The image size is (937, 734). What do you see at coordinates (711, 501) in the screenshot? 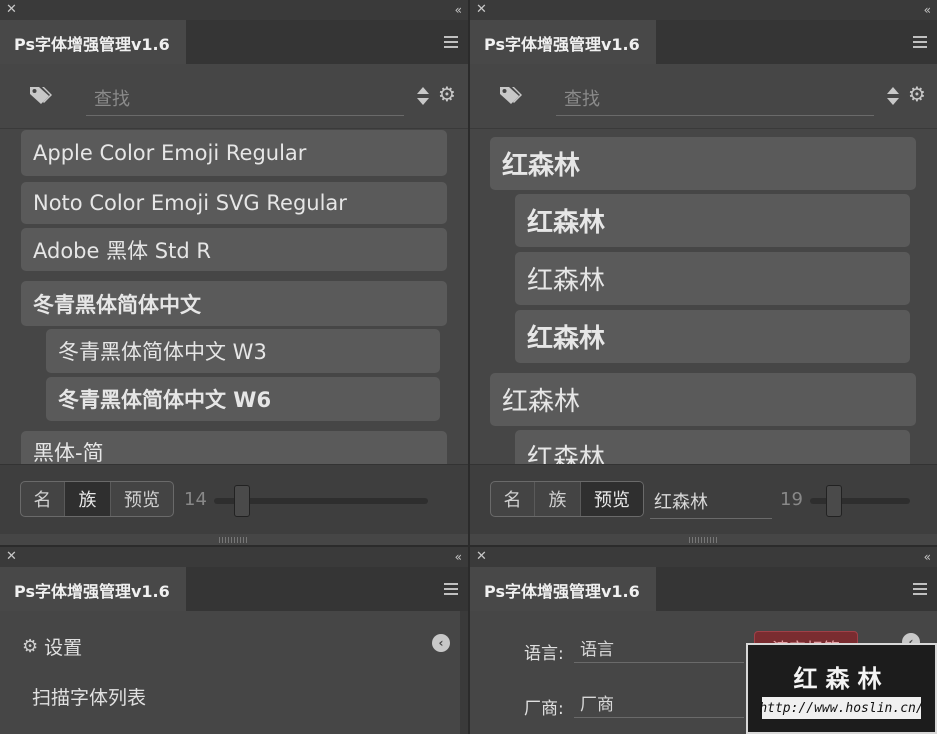
I see `preview-text-input` at bounding box center [711, 501].